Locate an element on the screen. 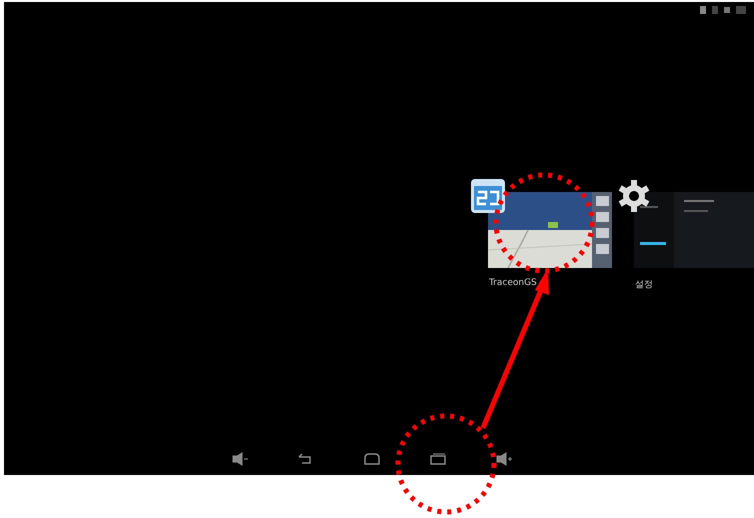 The image size is (754, 518). settings-icon is located at coordinates (634, 196).